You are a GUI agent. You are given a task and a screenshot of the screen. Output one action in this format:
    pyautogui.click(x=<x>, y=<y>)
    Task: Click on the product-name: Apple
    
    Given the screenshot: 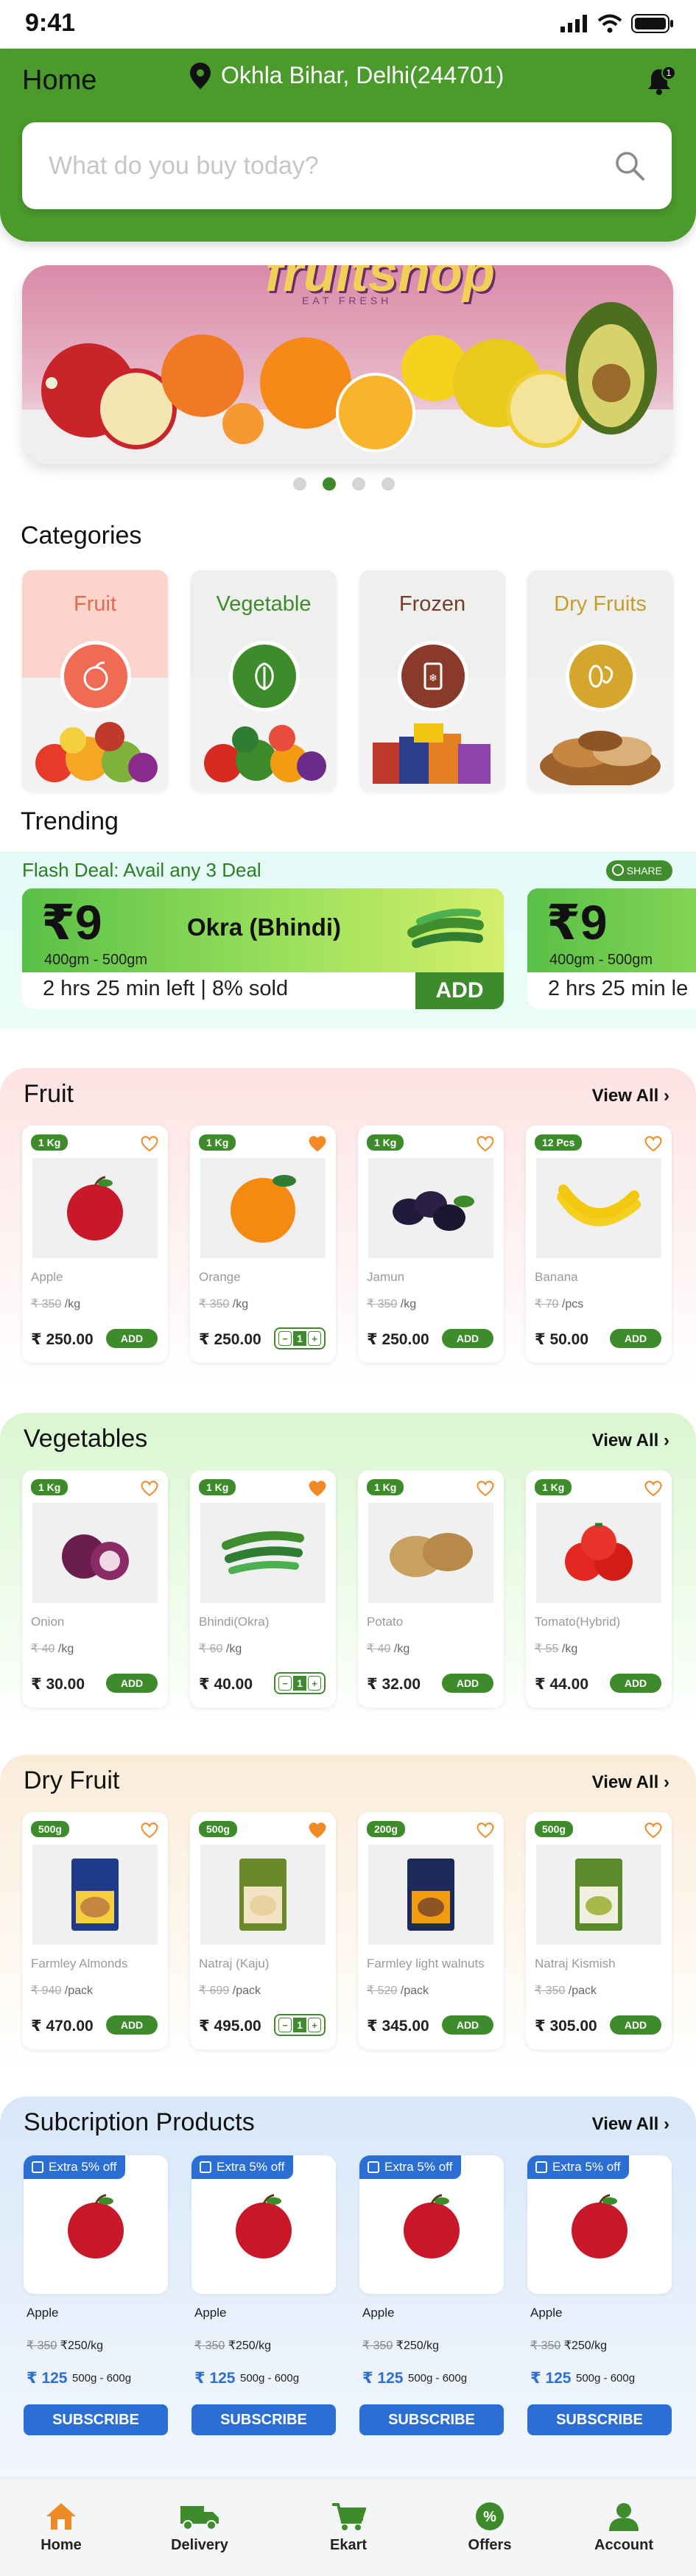 What is the action you would take?
    pyautogui.click(x=547, y=2313)
    